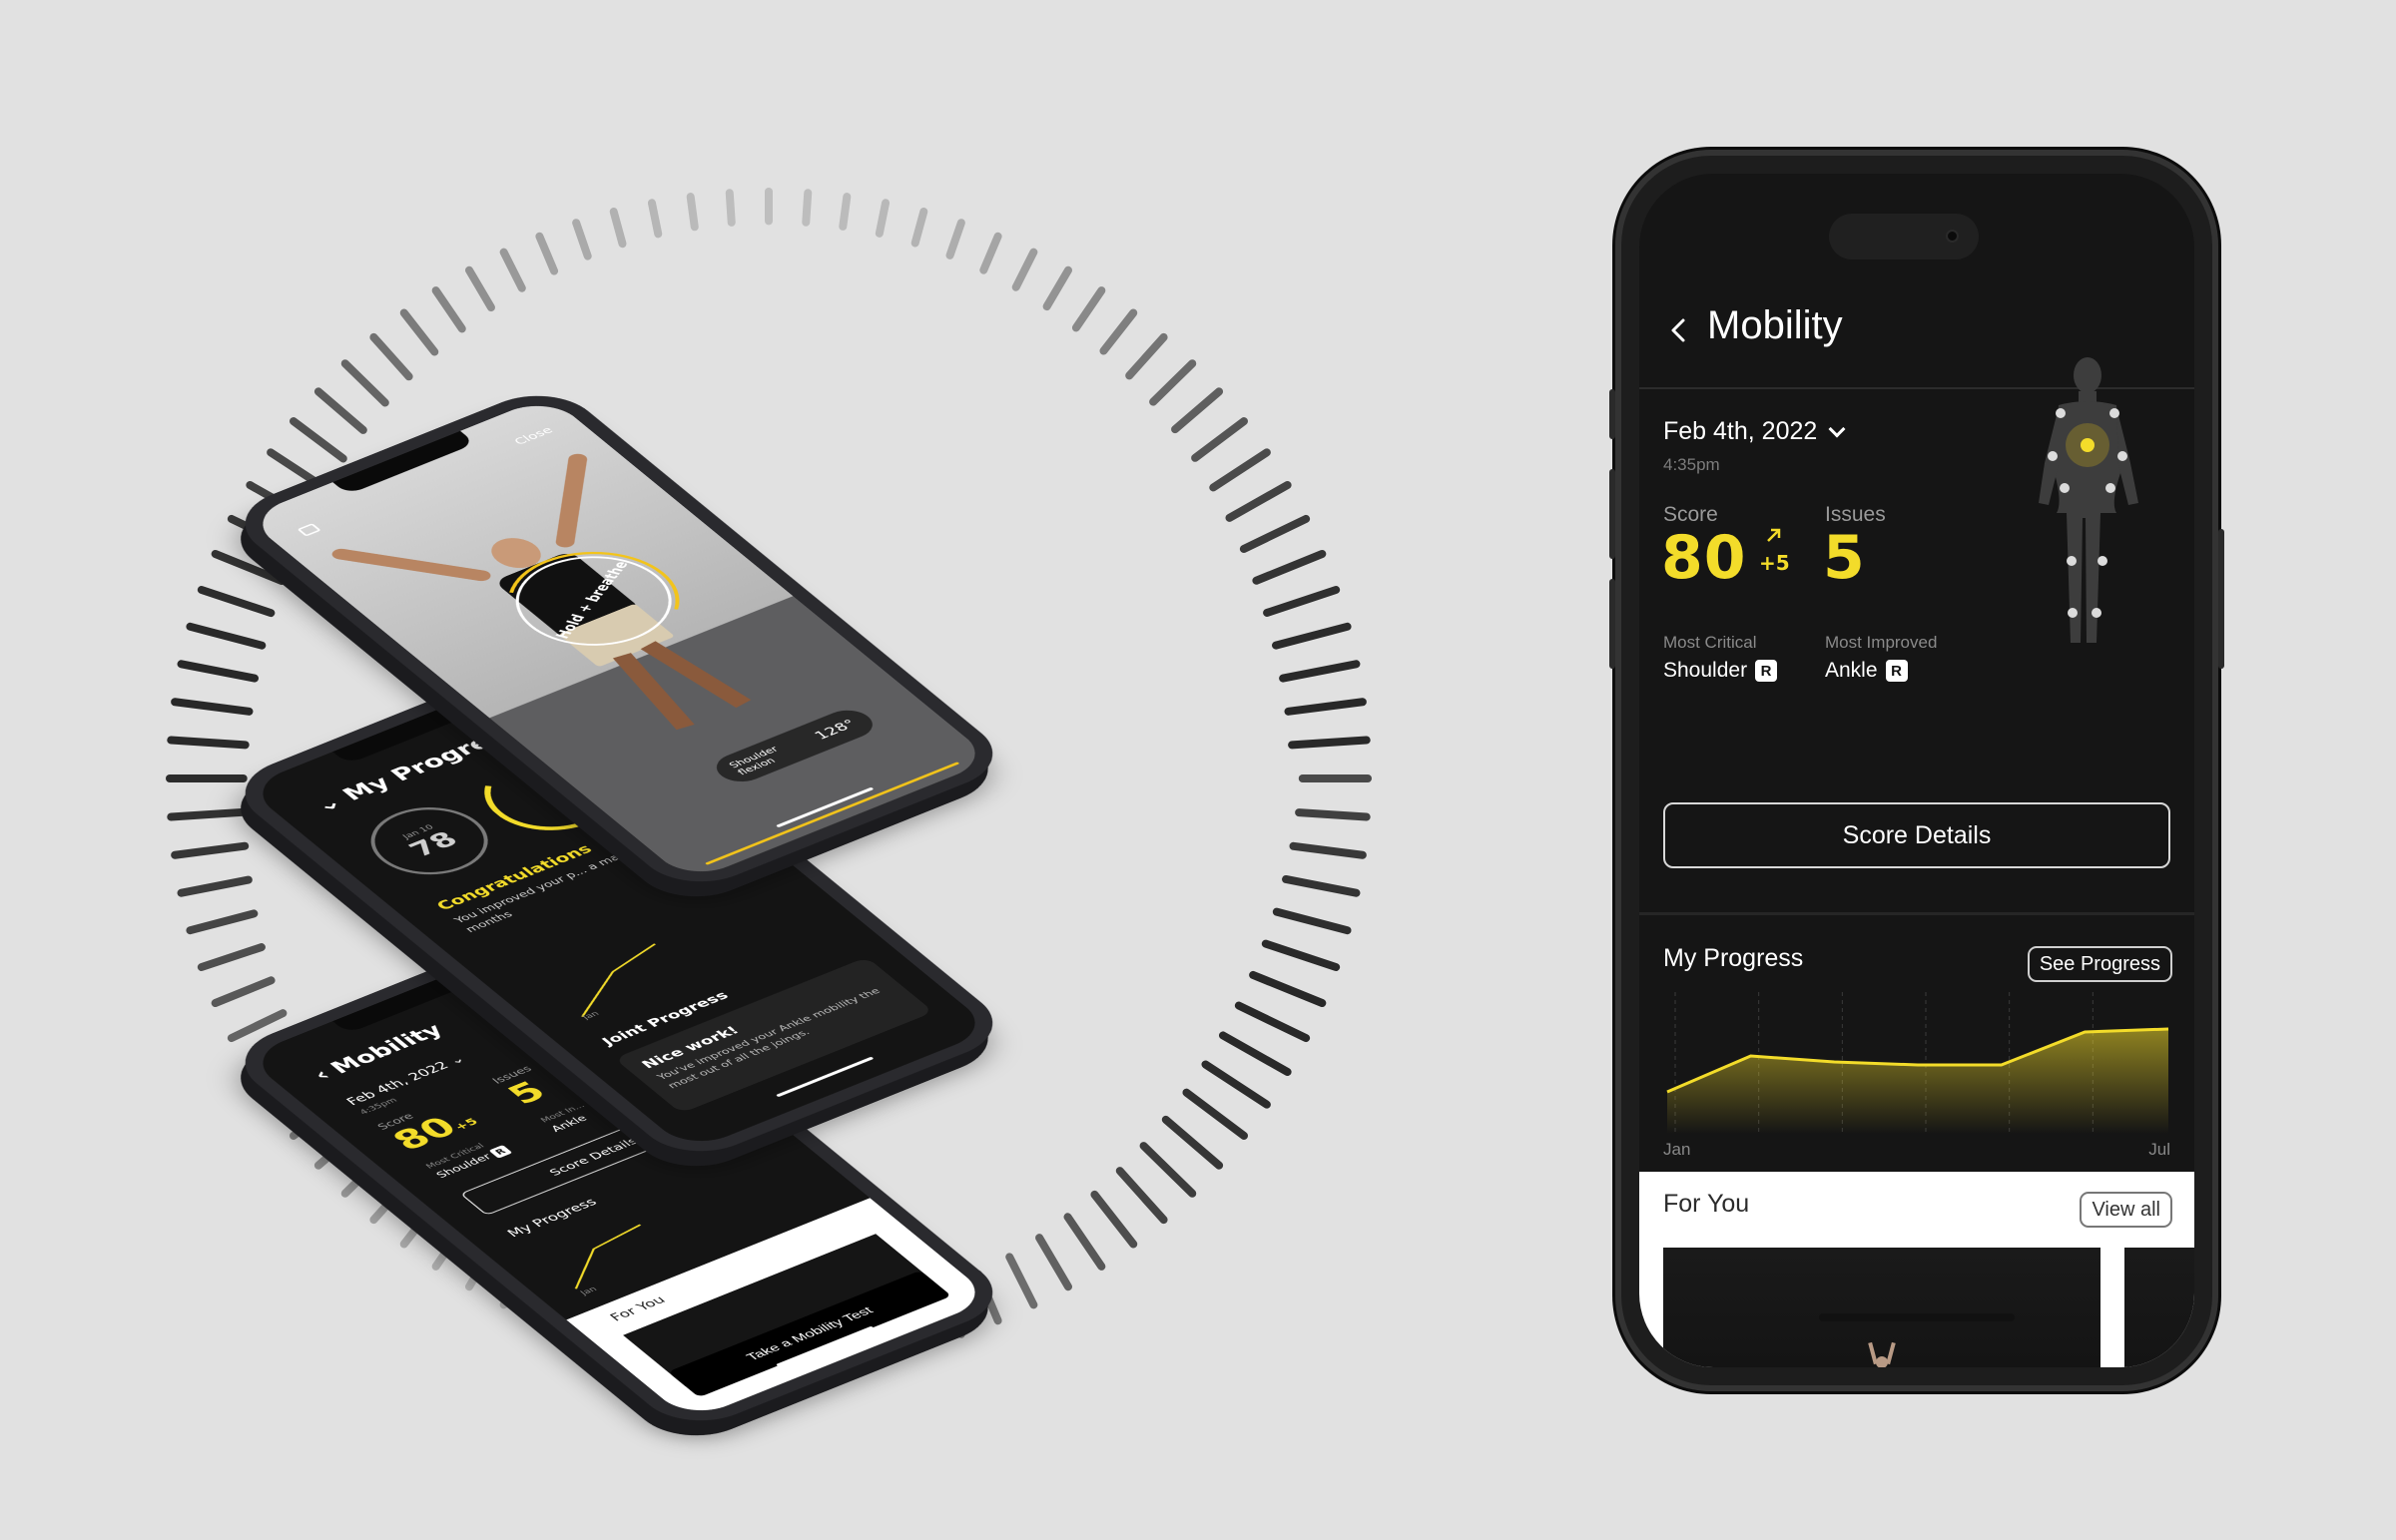 The image size is (2396, 1540). Describe the element at coordinates (2088, 445) in the screenshot. I see `highlighted-joint-point` at that location.